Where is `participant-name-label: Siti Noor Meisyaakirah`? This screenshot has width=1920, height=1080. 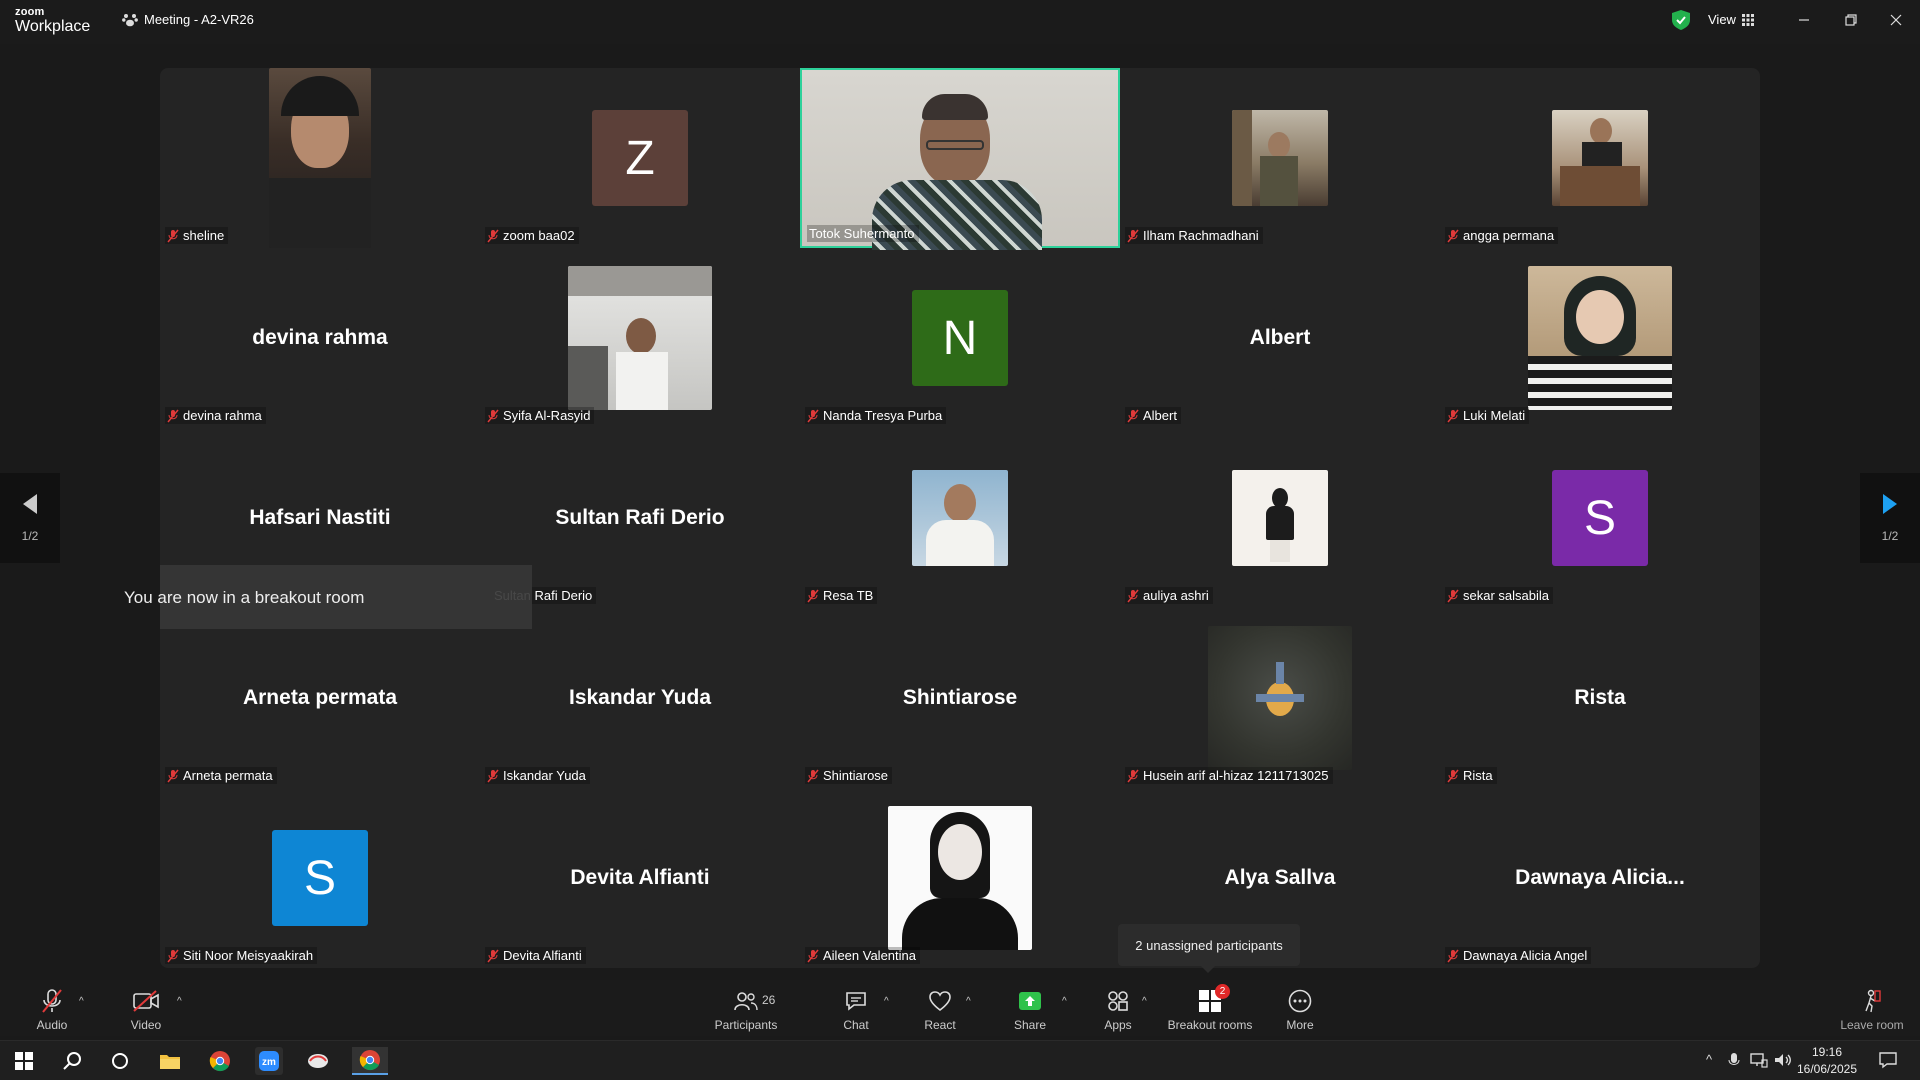
participant-name-label: Siti Noor Meisyaakirah is located at coordinates (241, 955).